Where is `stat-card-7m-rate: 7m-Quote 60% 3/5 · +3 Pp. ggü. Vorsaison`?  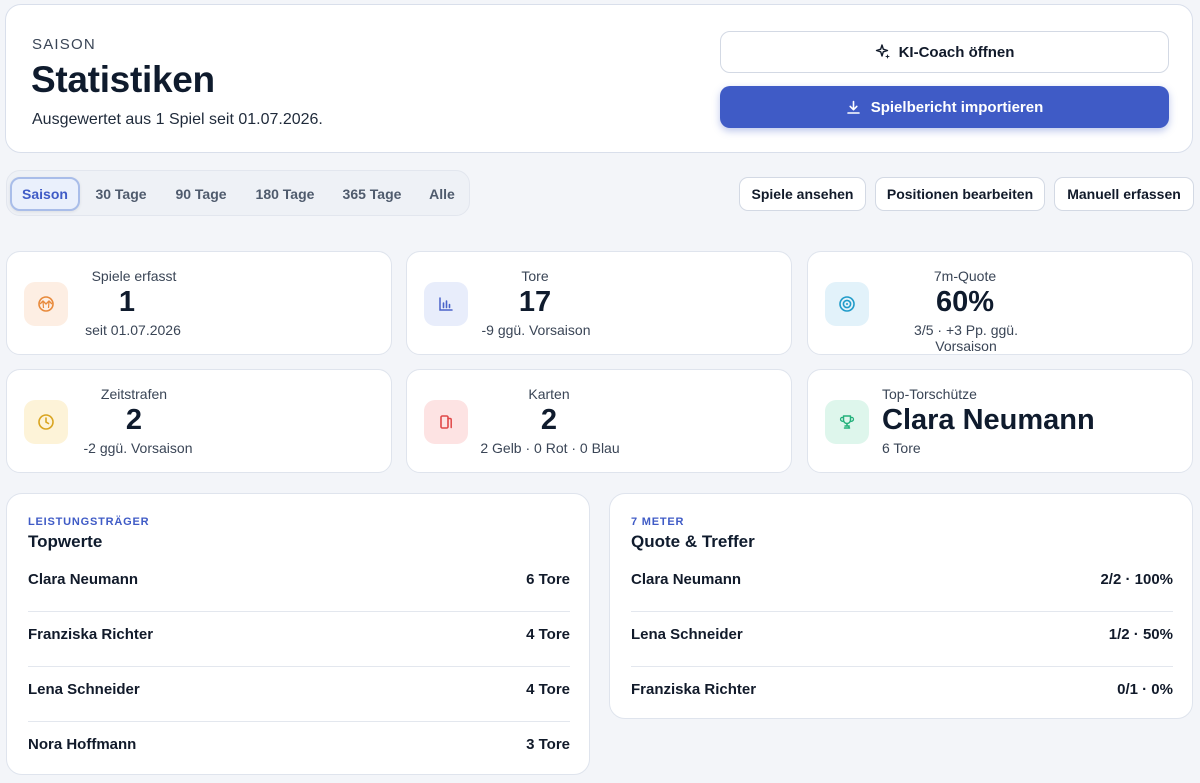 stat-card-7m-rate: 7m-Quote 60% 3/5 · +3 Pp. ggü. Vorsaison is located at coordinates (1000, 303).